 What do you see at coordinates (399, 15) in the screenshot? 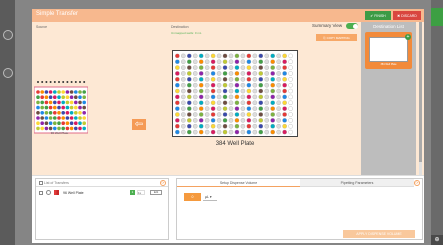
I see `close-icon: ✖` at bounding box center [399, 15].